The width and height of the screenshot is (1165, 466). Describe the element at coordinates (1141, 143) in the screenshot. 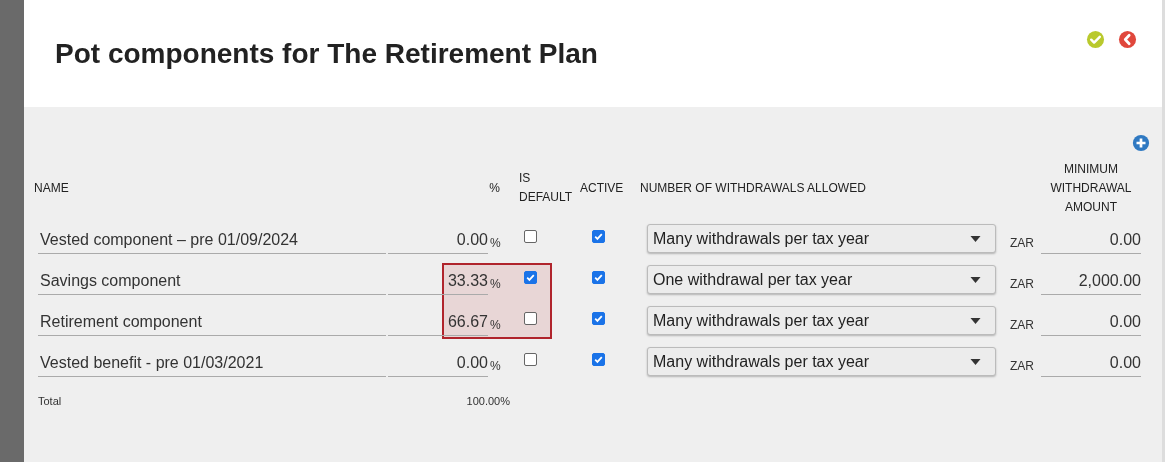

I see `add-icon` at that location.